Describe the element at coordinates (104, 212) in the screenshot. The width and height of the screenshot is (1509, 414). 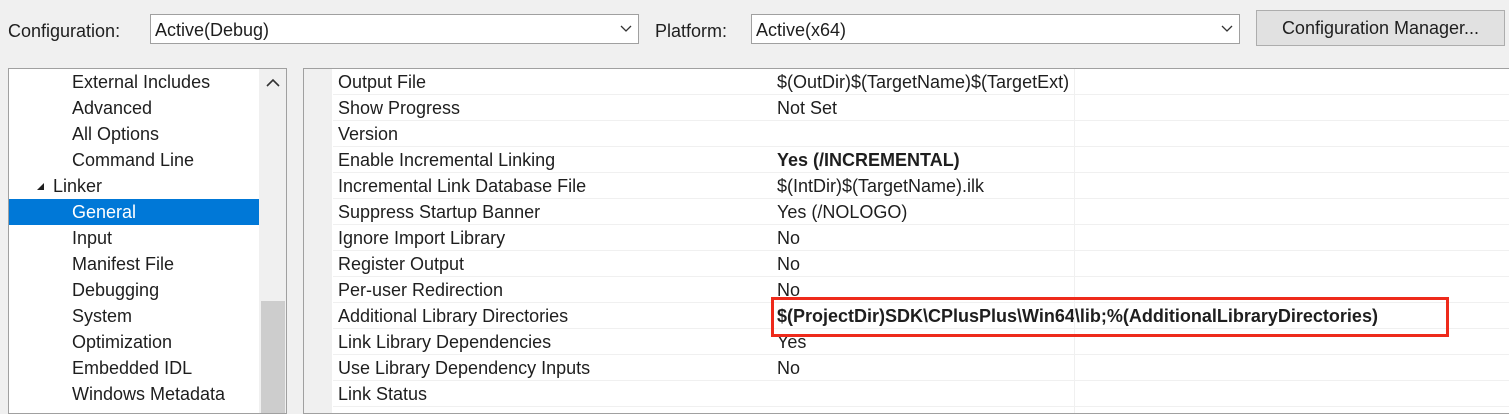
I see `tree-item-label: General` at that location.